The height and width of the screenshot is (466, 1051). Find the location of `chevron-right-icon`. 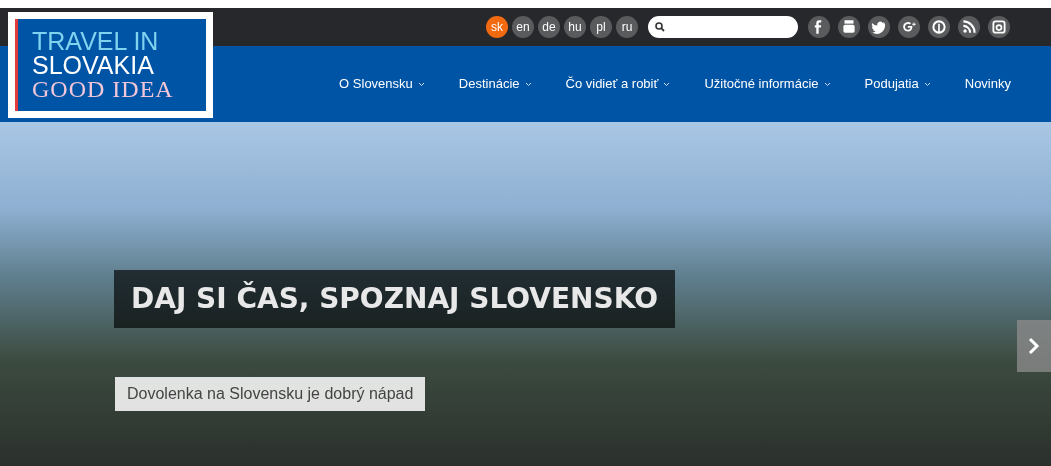

chevron-right-icon is located at coordinates (1034, 346).